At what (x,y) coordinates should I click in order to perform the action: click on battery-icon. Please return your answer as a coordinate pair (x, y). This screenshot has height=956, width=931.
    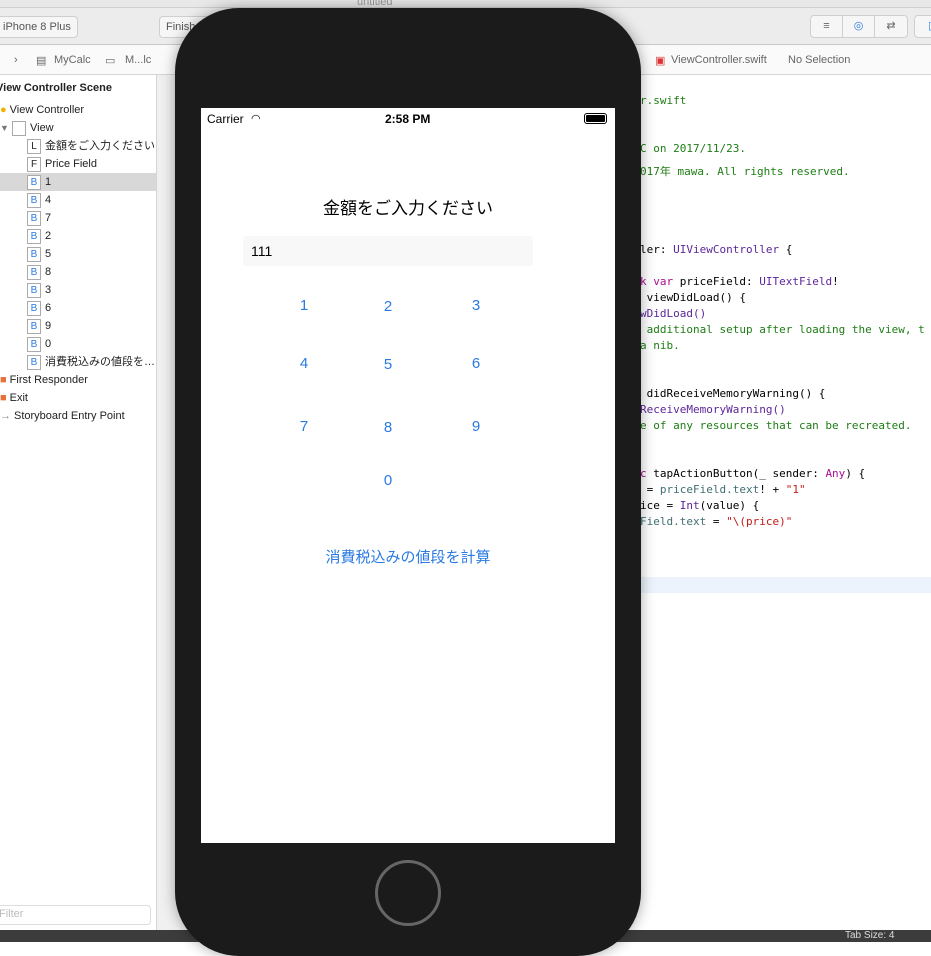
    Looking at the image, I should click on (595, 118).